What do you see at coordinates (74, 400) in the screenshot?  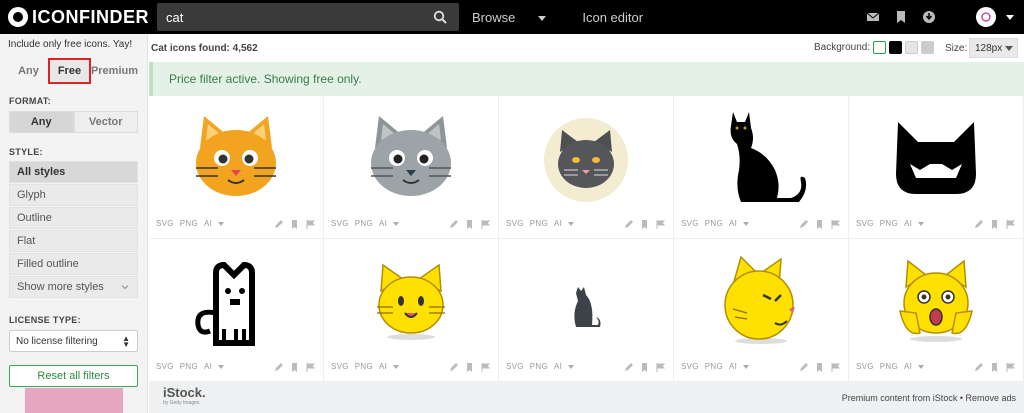 I see `ad-image` at bounding box center [74, 400].